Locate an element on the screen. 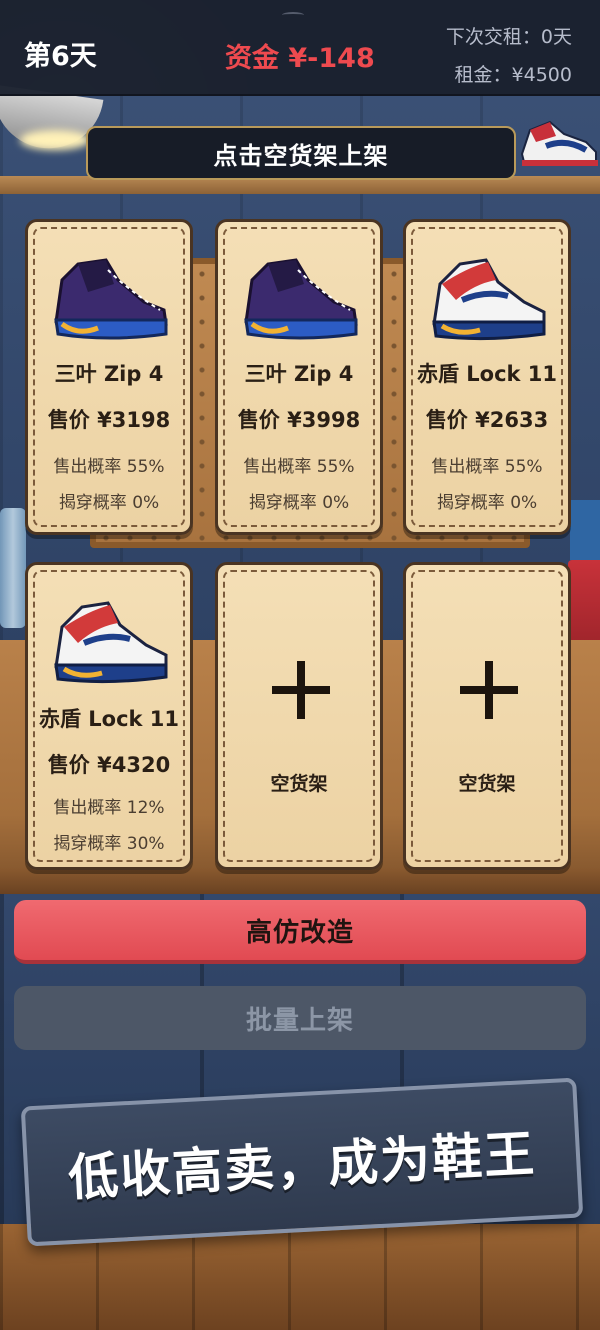 This screenshot has width=600, height=1330. empty-shelf-slot-6: 空货架 is located at coordinates (487, 716).